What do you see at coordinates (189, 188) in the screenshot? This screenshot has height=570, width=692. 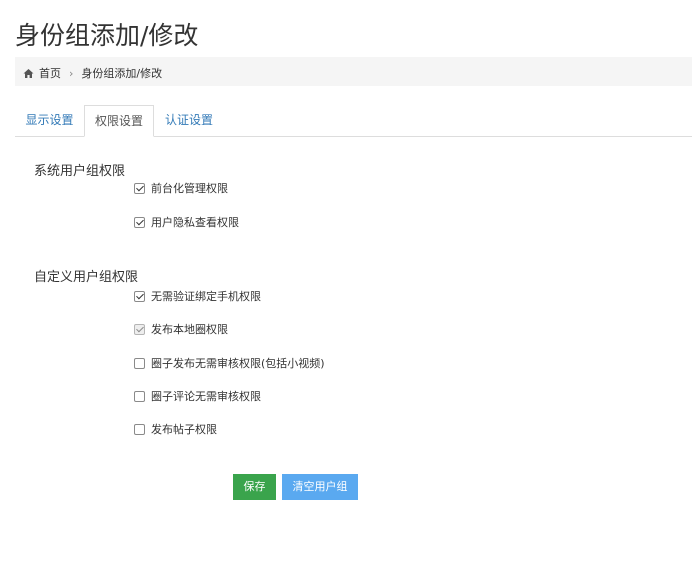 I see `checkbox-label: 前台化管理权限` at bounding box center [189, 188].